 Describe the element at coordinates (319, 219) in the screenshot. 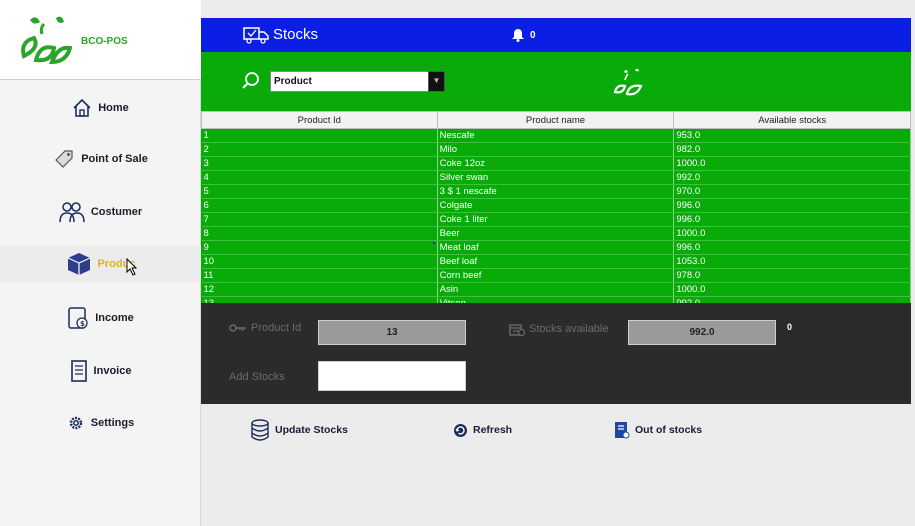

I see `cell-product-id: 7` at that location.